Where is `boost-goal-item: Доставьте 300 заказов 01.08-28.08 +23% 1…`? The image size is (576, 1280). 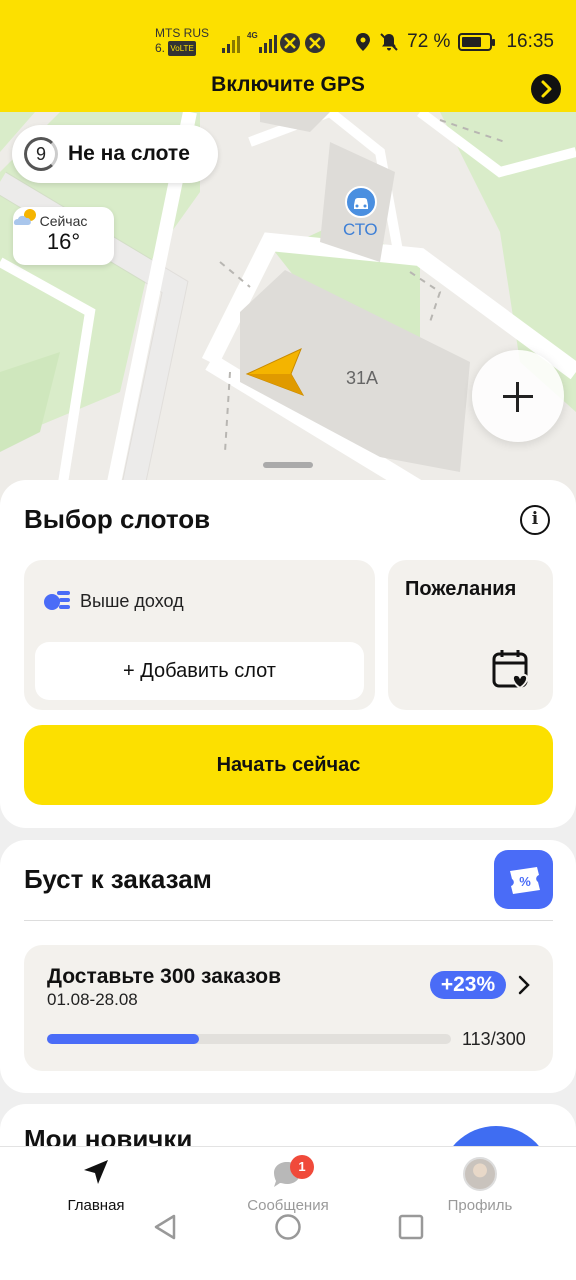 boost-goal-item: Доставьте 300 заказов 01.08-28.08 +23% 1… is located at coordinates (288, 1008).